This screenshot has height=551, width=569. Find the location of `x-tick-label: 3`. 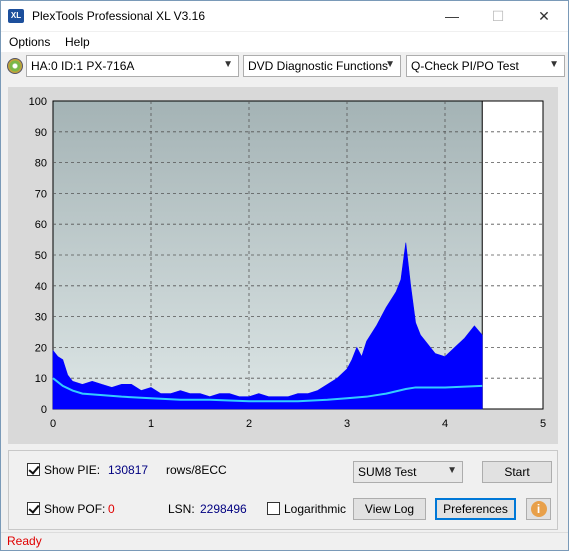

x-tick-label: 3 is located at coordinates (347, 424).